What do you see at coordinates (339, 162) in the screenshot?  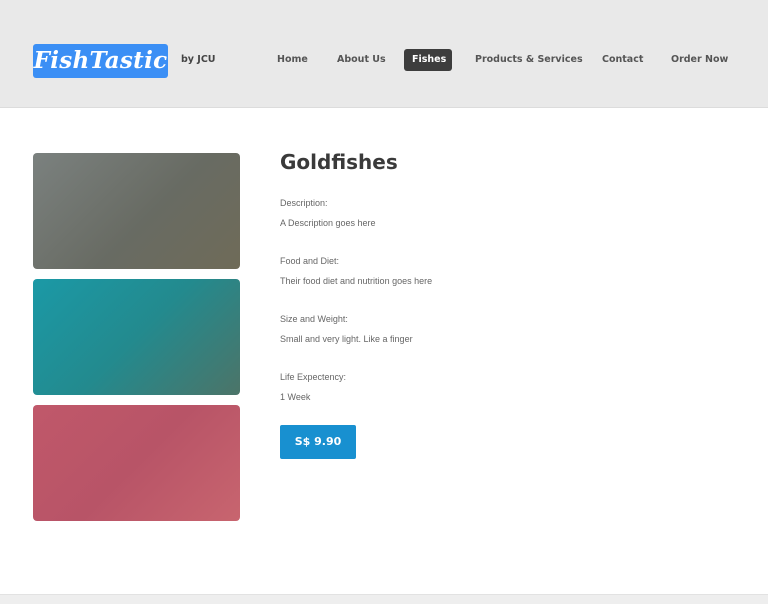 I see `product-title: Goldfishes` at bounding box center [339, 162].